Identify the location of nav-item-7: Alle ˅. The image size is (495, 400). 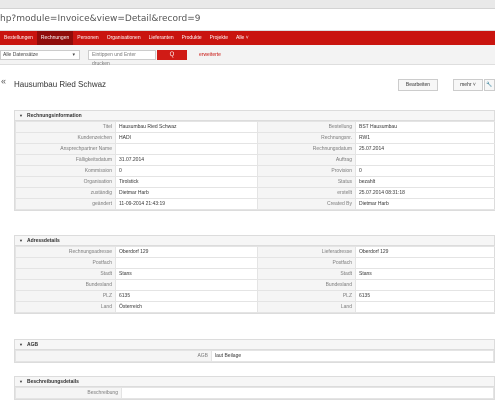
(242, 38).